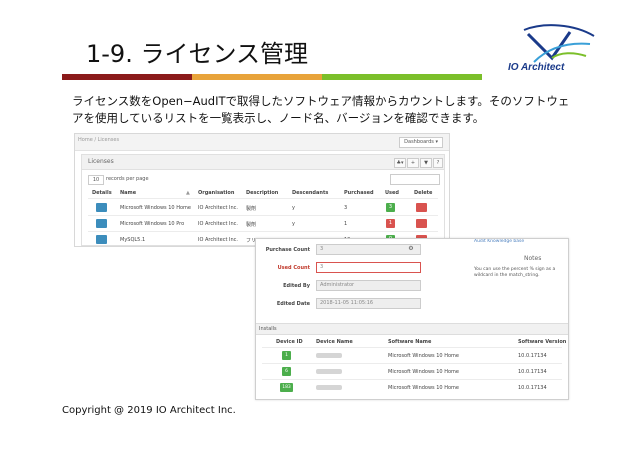 This screenshot has height=452, width=638. I want to click on col-device-id: Device ID, so click(289, 342).